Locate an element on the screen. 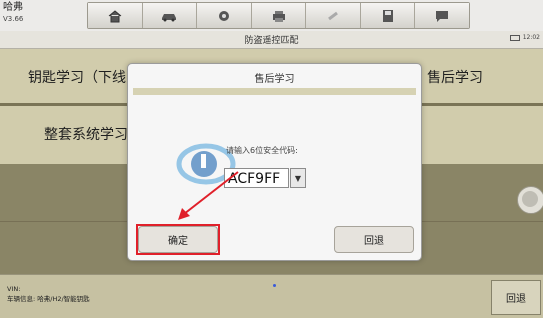 The image size is (543, 318). save-icon is located at coordinates (387, 15).